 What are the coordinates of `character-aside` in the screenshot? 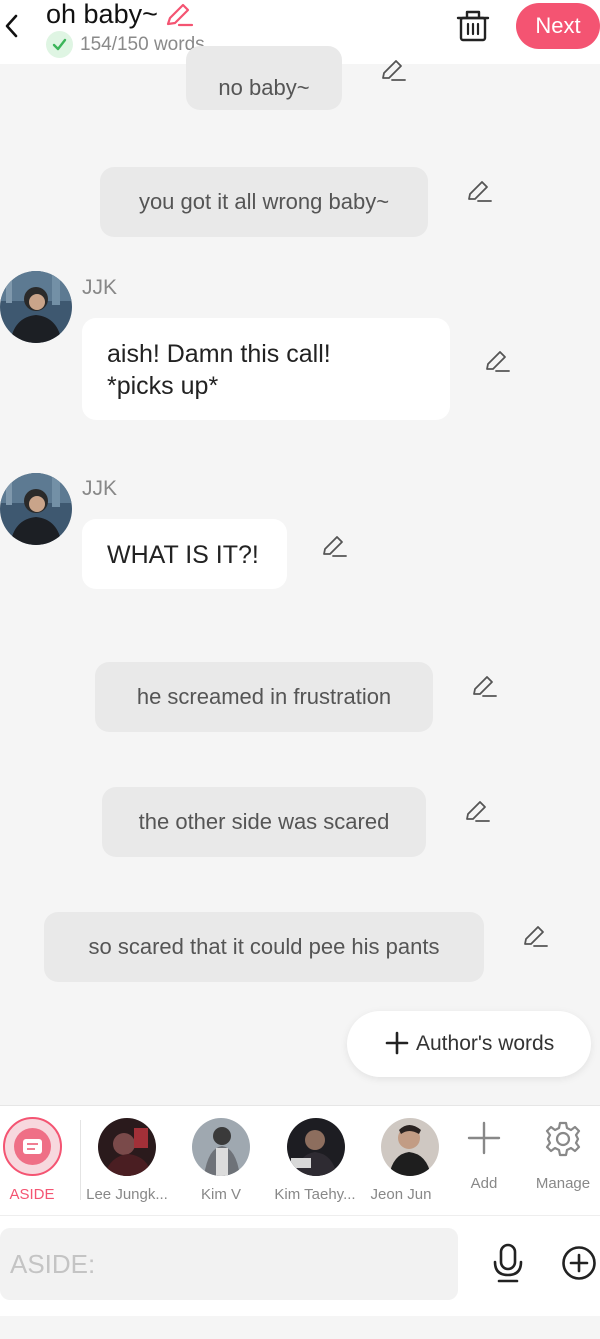 It's located at (32, 1146).